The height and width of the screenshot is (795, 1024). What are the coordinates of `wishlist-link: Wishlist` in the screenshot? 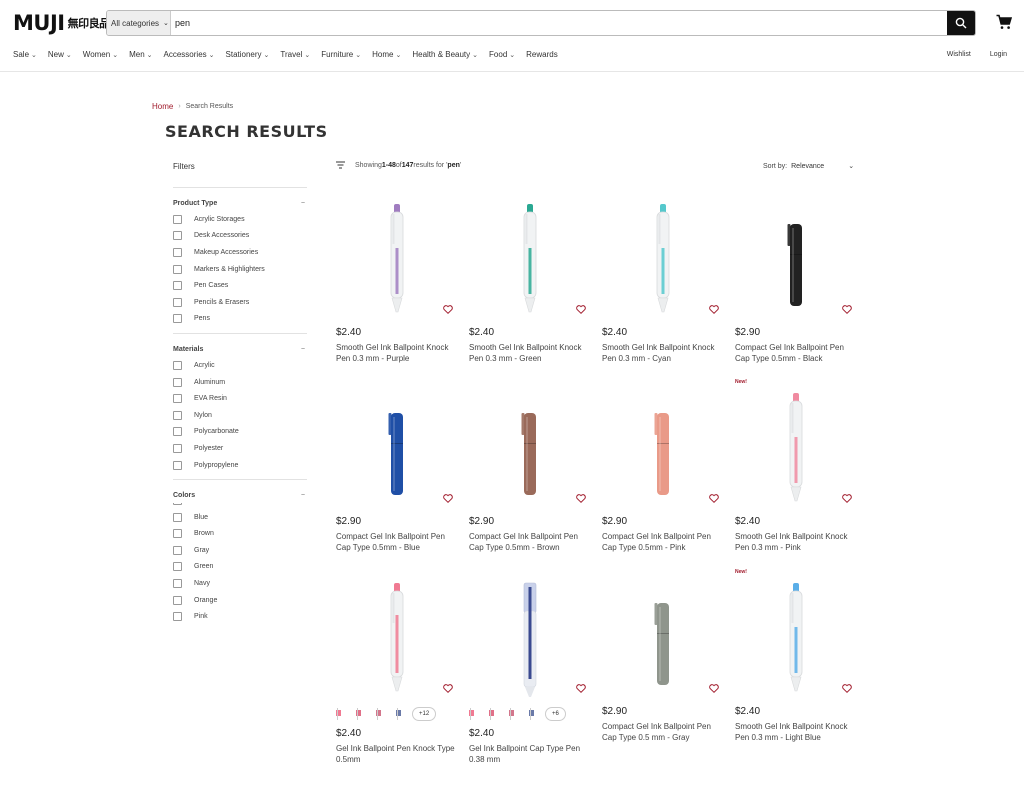 It's located at (959, 54).